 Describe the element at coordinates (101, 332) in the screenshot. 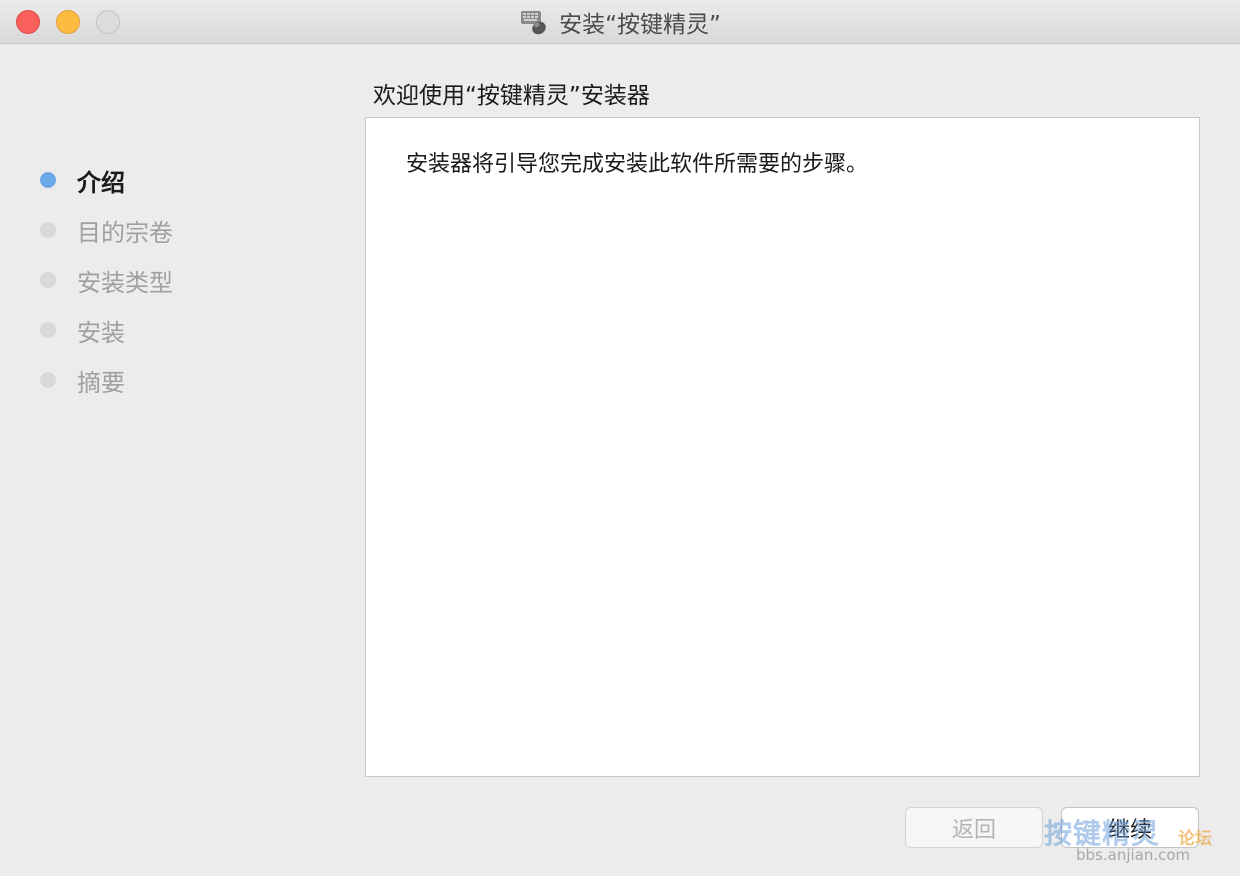

I see `step-label: 安装` at that location.